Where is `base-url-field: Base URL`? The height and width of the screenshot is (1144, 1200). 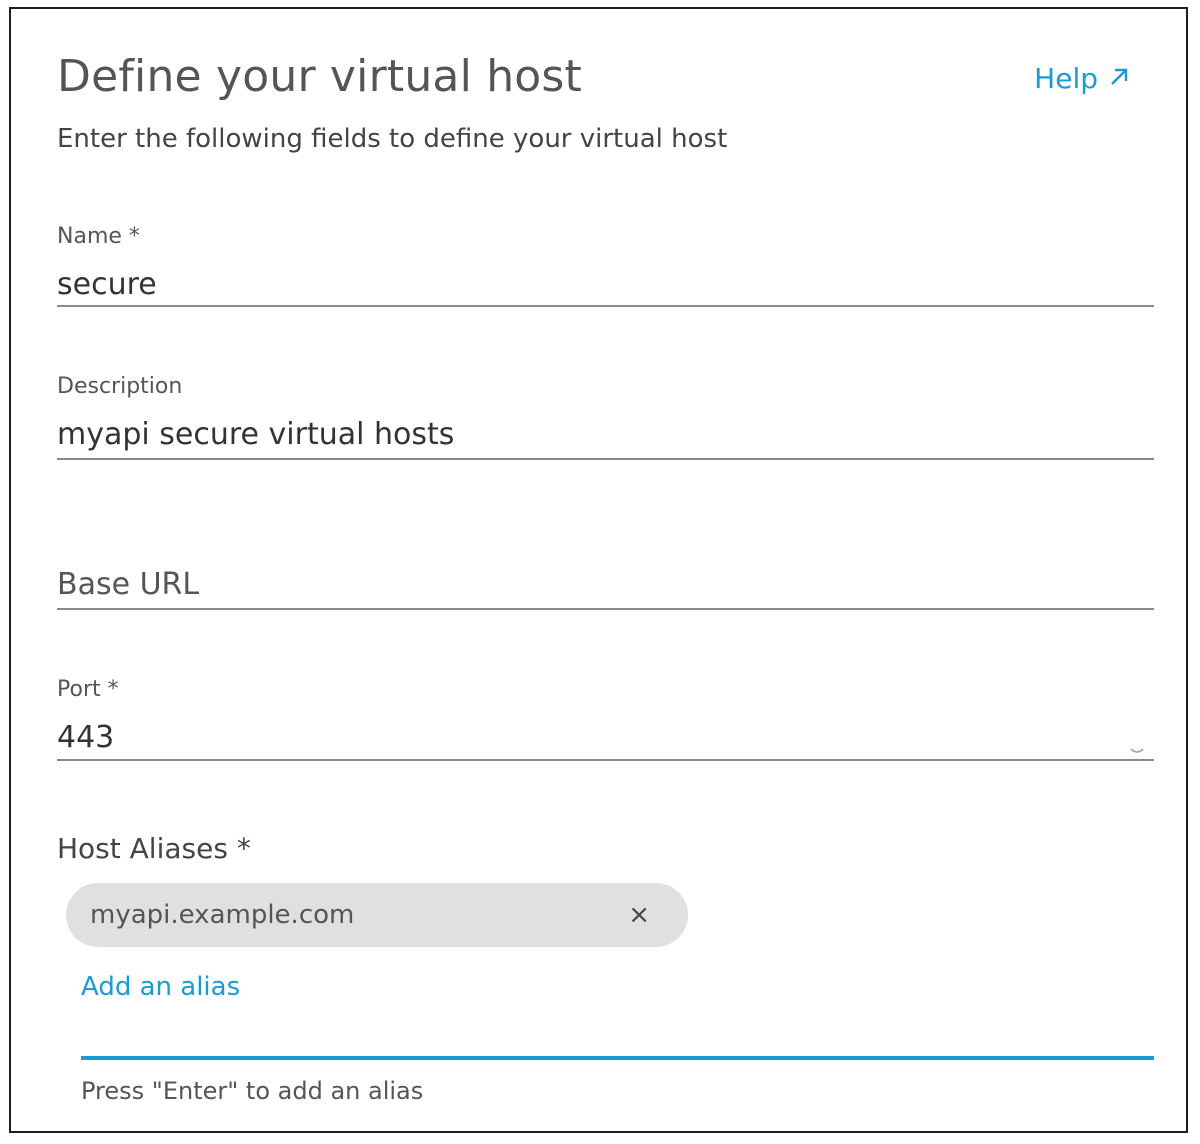
base-url-field: Base URL is located at coordinates (128, 585).